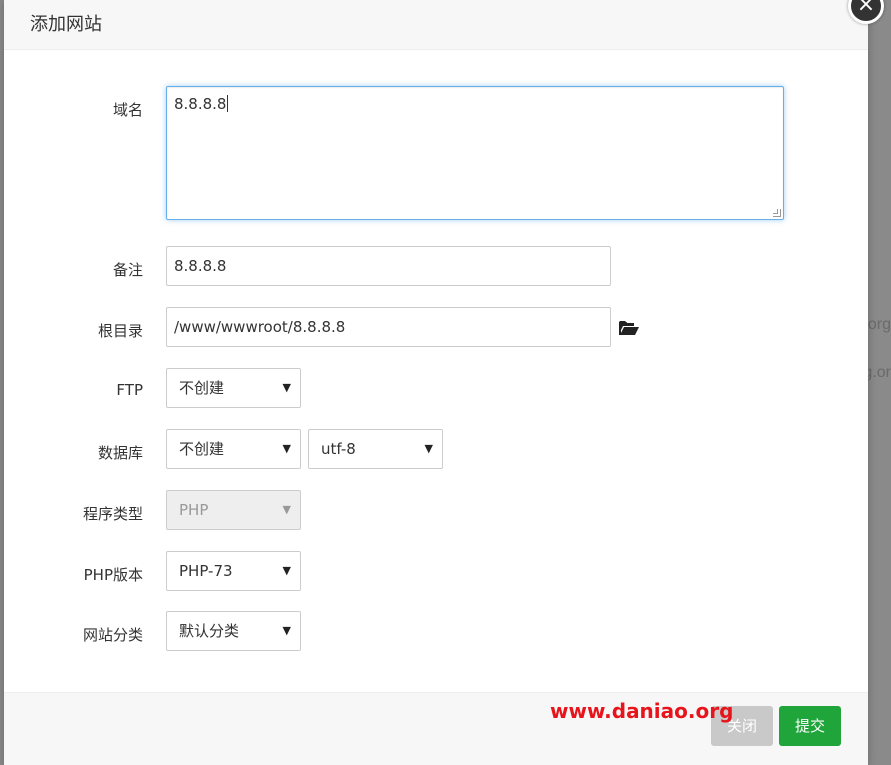 The height and width of the screenshot is (765, 891). Describe the element at coordinates (233, 449) in the screenshot. I see `database-select: 不创建 ▼` at that location.